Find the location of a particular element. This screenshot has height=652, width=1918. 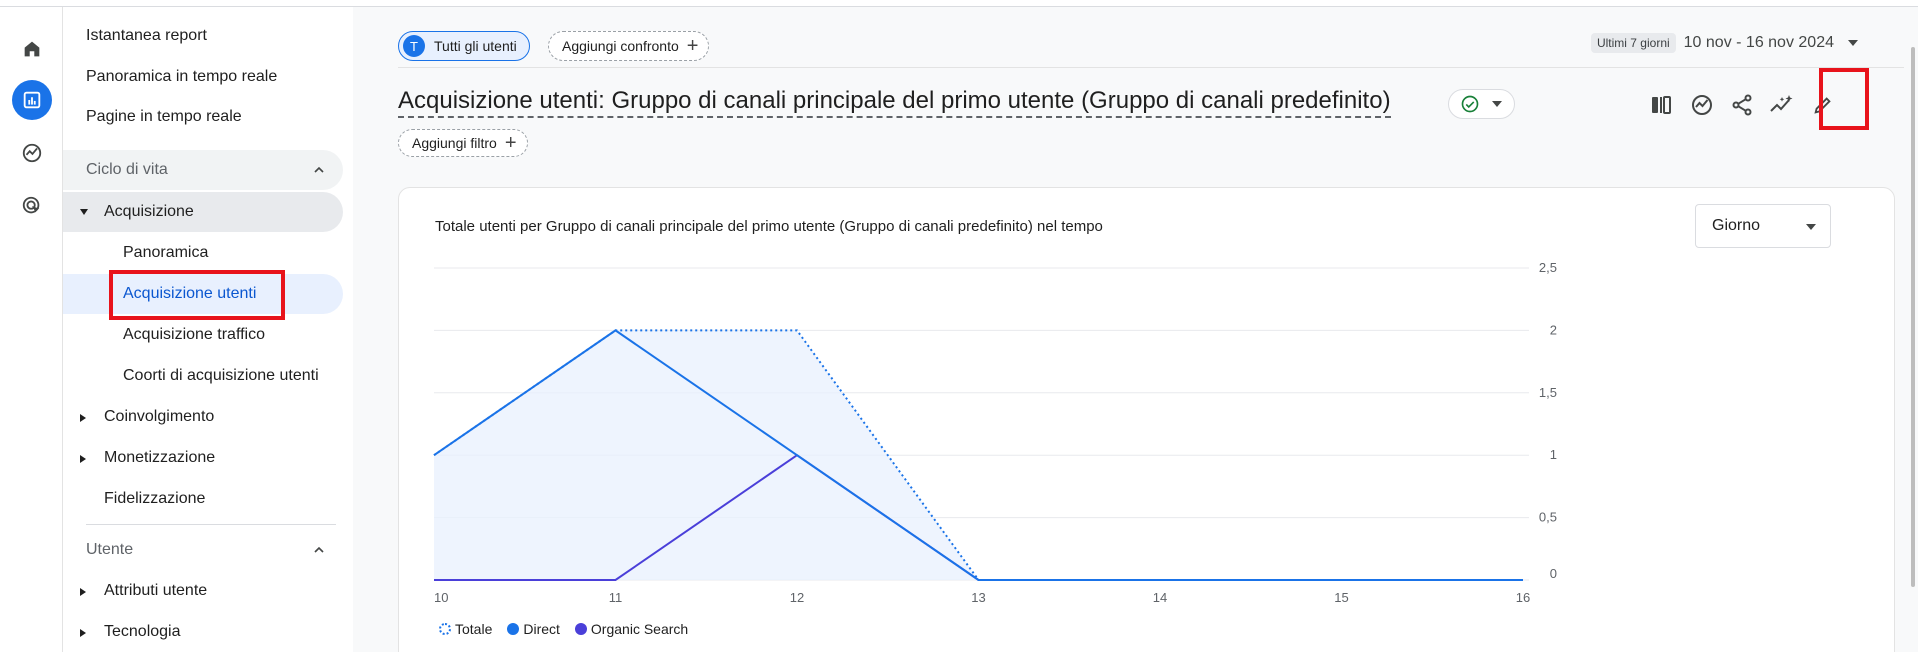

x-tick-label: 11 is located at coordinates (616, 597).